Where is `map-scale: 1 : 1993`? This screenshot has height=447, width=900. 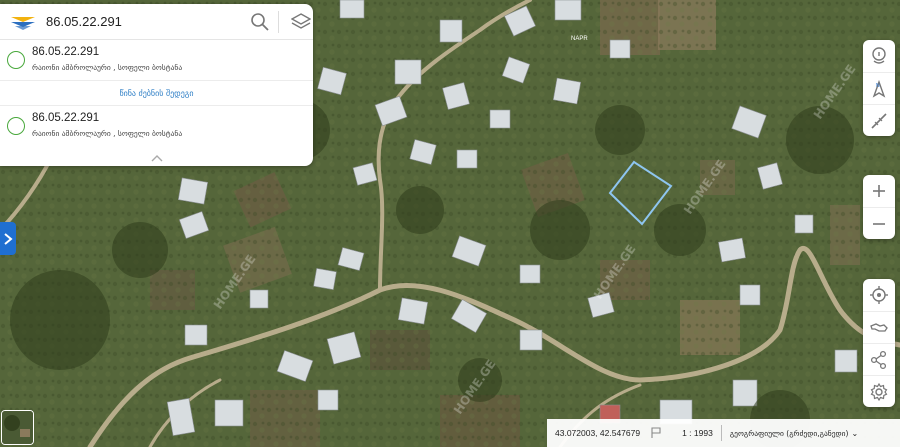 map-scale: 1 : 1993 is located at coordinates (697, 433).